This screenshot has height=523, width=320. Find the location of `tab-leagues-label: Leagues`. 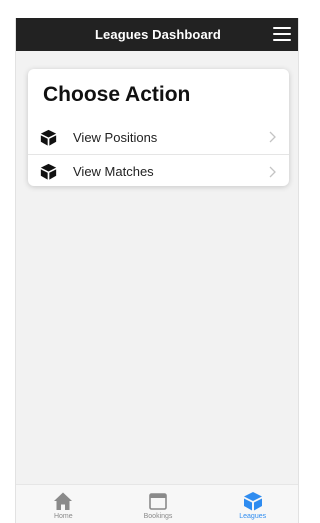

tab-leagues-label: Leagues is located at coordinates (253, 516).